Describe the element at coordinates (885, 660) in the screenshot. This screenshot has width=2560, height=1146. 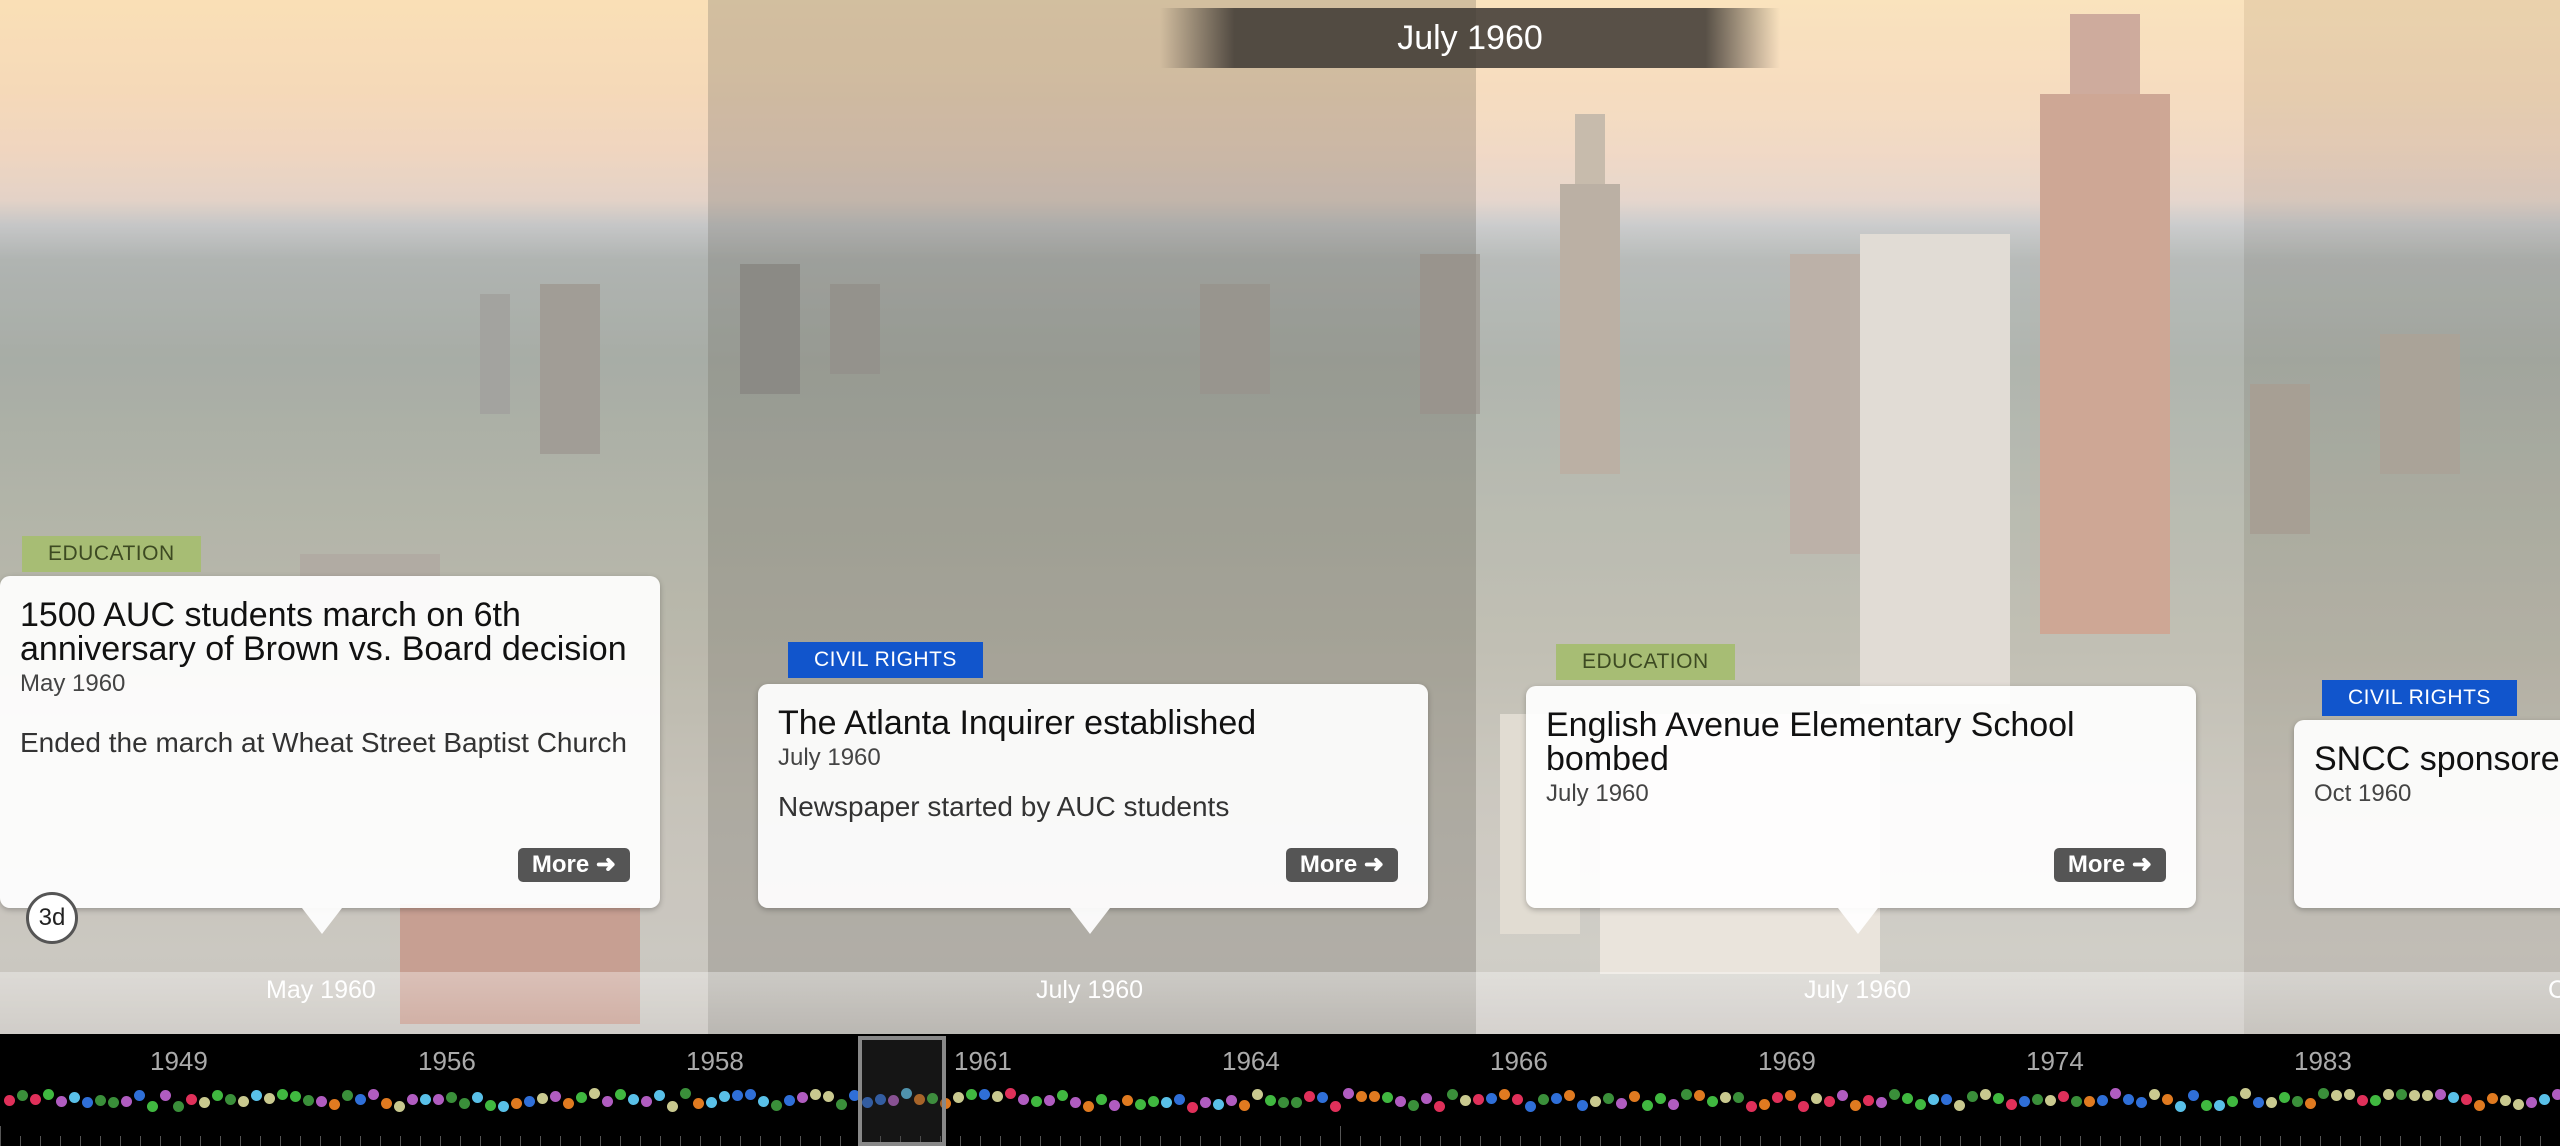
I see `event-category-tag: CIVIL RIGHTS` at that location.